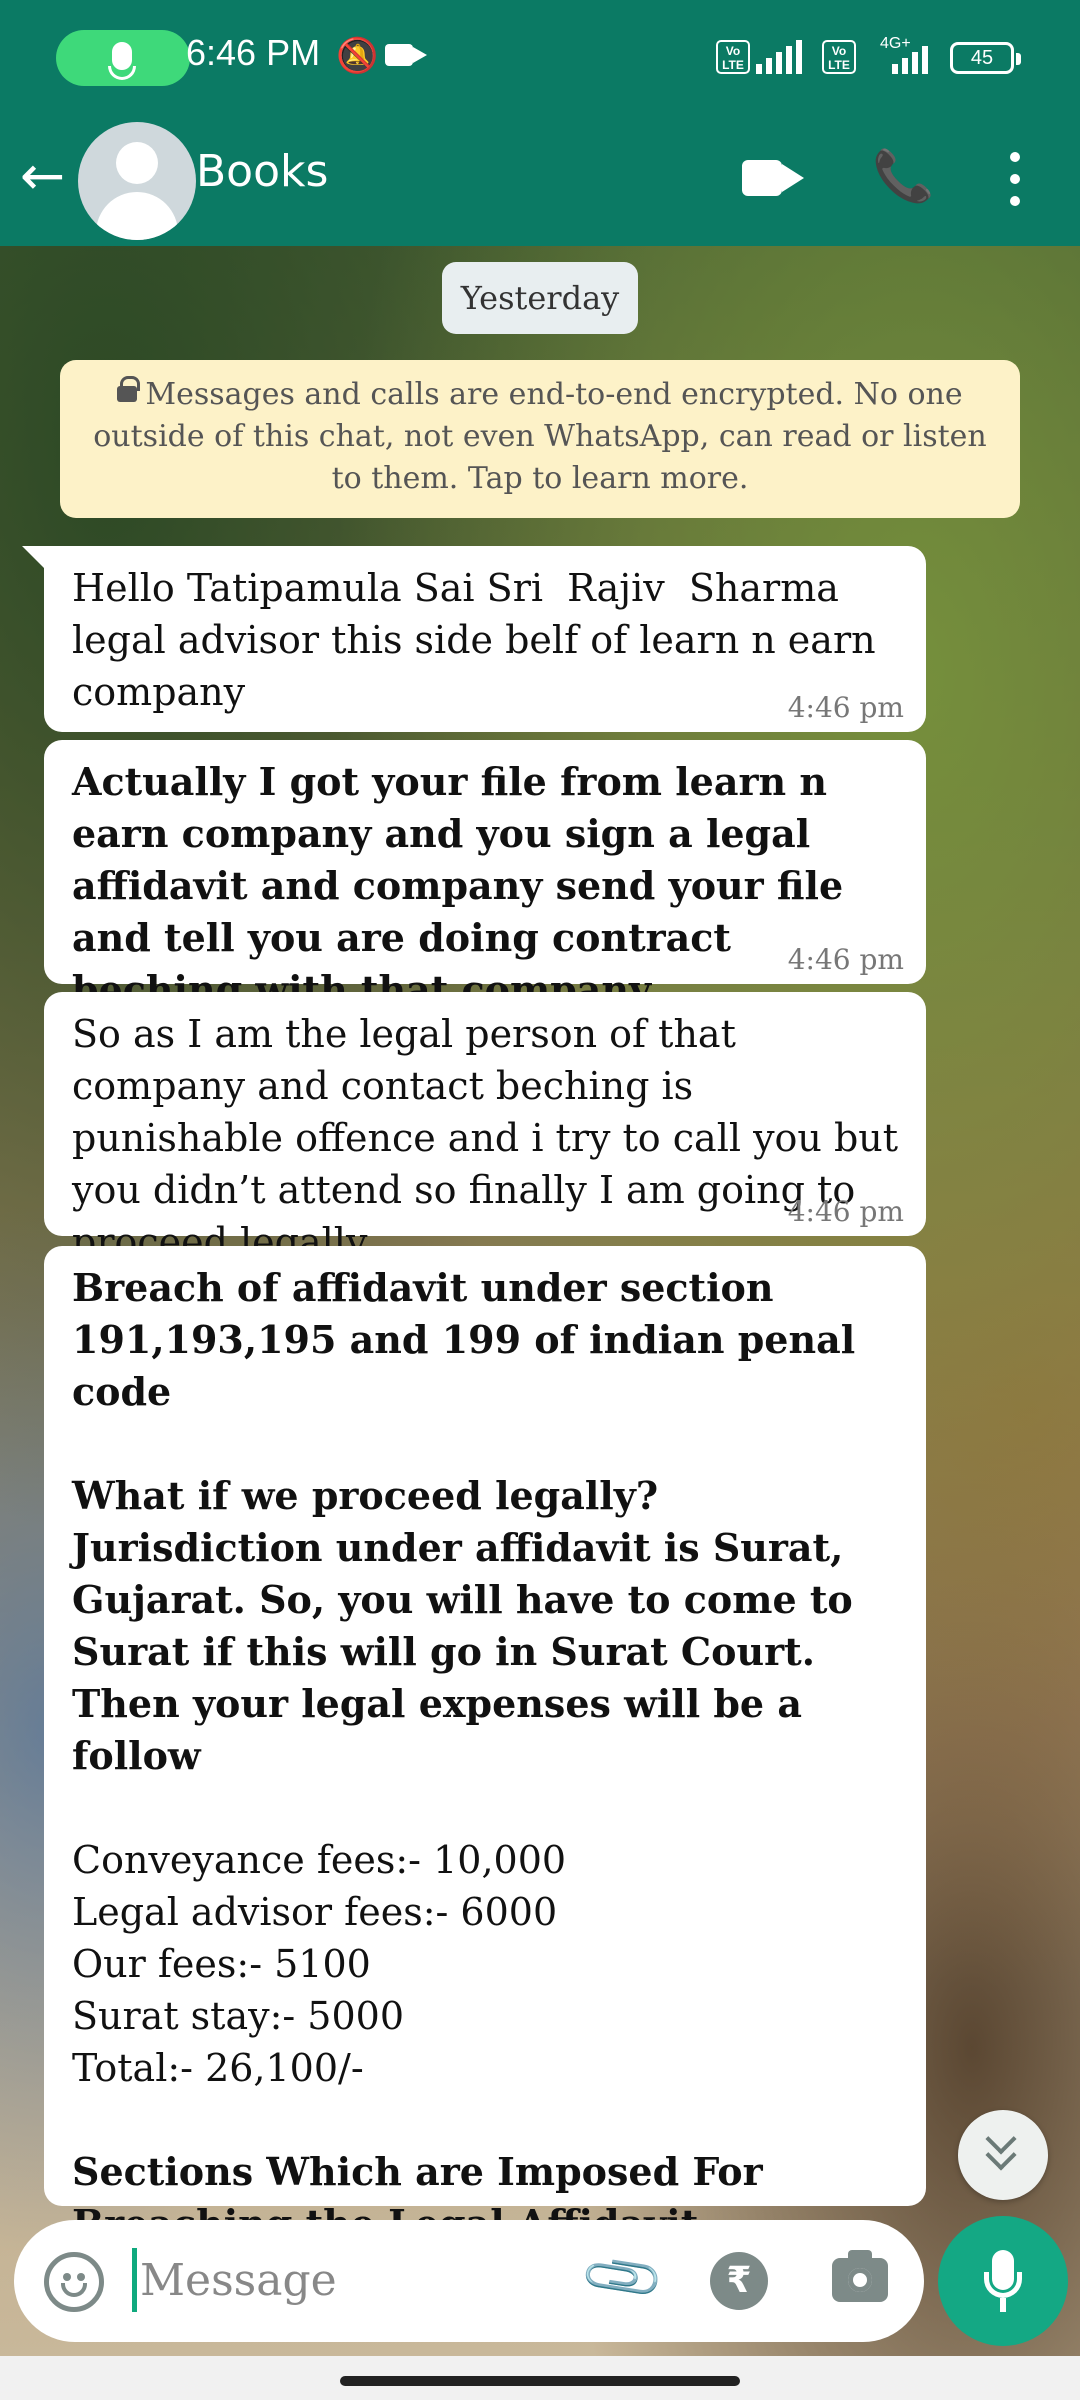  Describe the element at coordinates (1003, 2281) in the screenshot. I see `voice-message-button` at that location.